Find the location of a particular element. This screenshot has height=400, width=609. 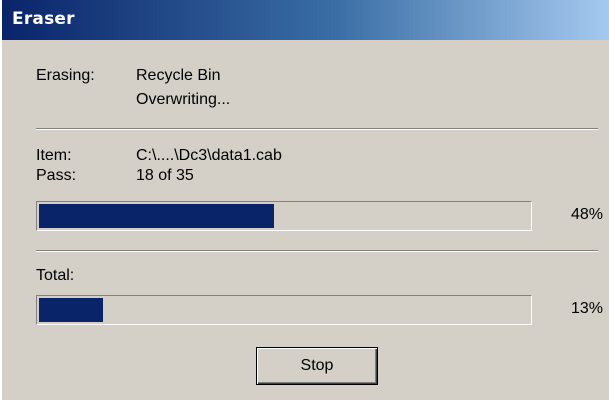

erasing-label: Erasing: is located at coordinates (65, 75).